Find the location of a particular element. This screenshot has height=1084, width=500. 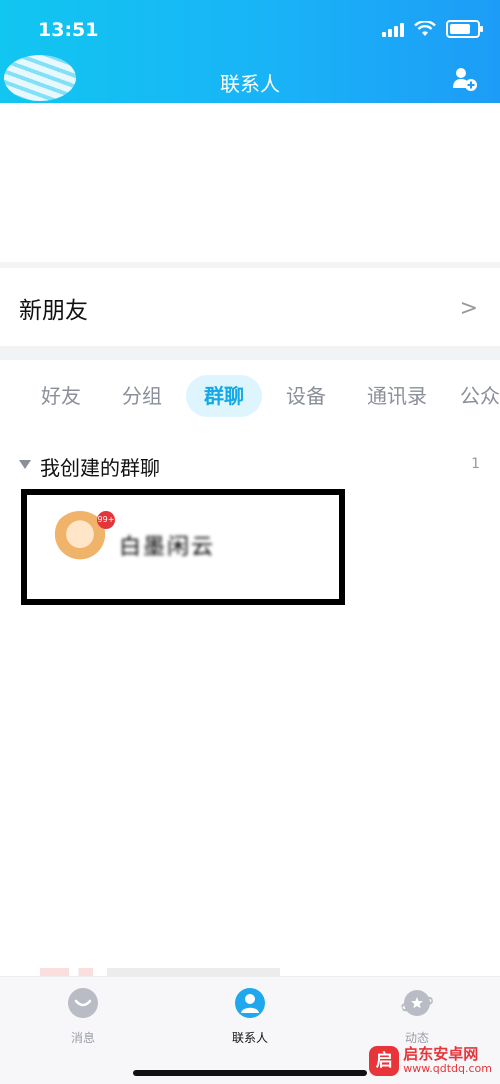

page-title: 联系人 is located at coordinates (250, 84).